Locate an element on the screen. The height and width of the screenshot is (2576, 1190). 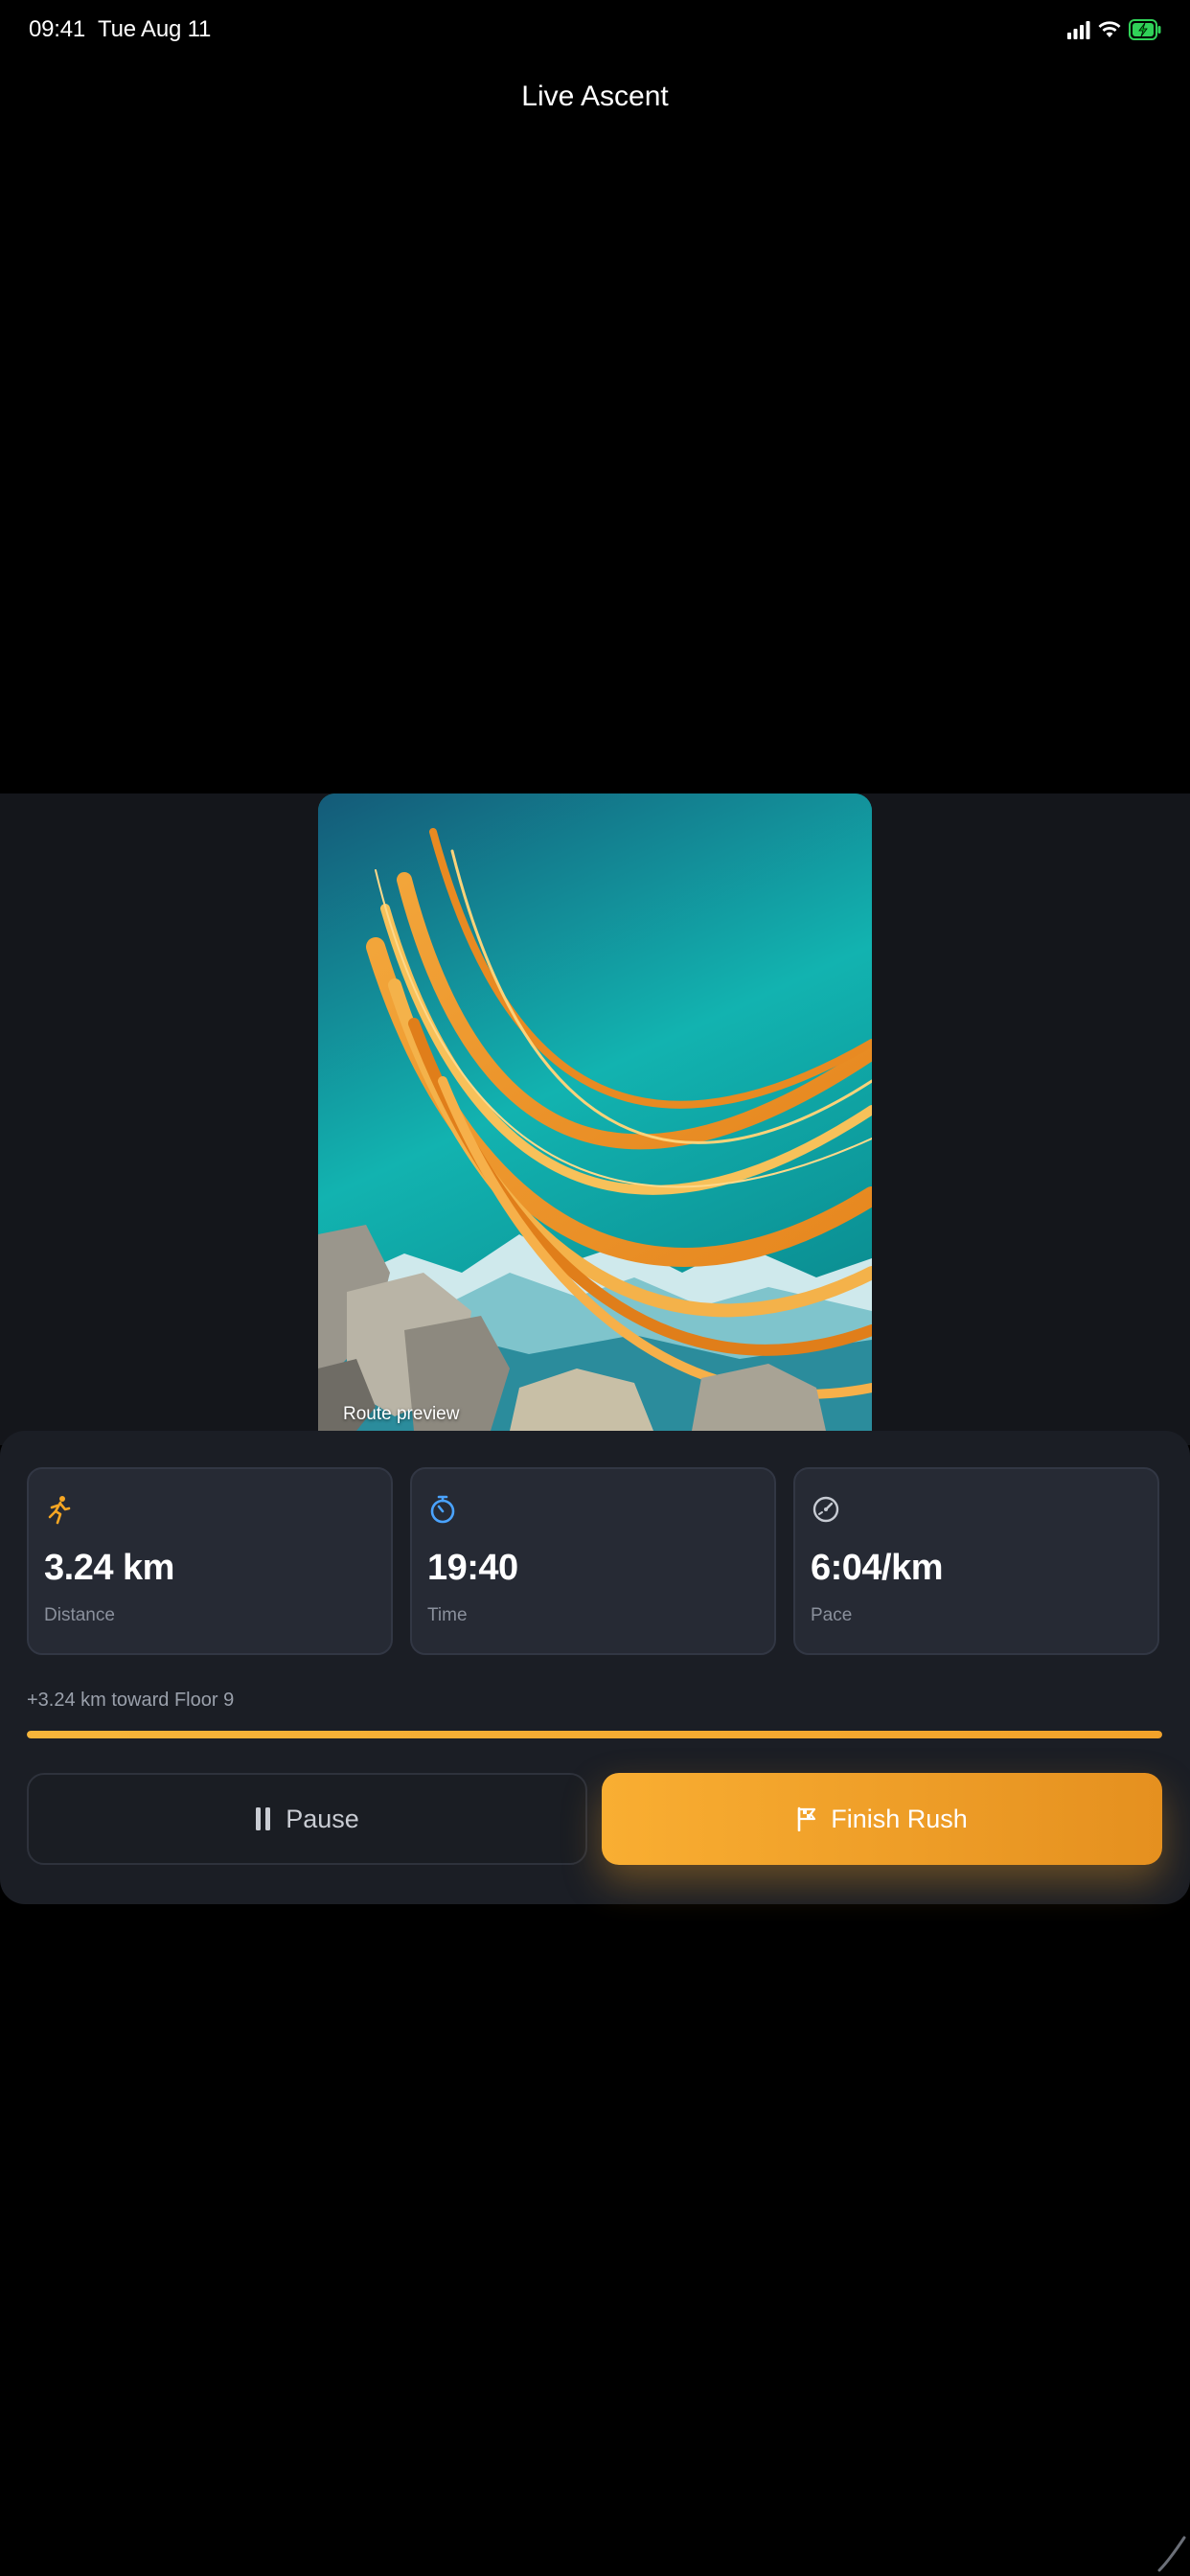
page-title: Live Ascent is located at coordinates (595, 96).